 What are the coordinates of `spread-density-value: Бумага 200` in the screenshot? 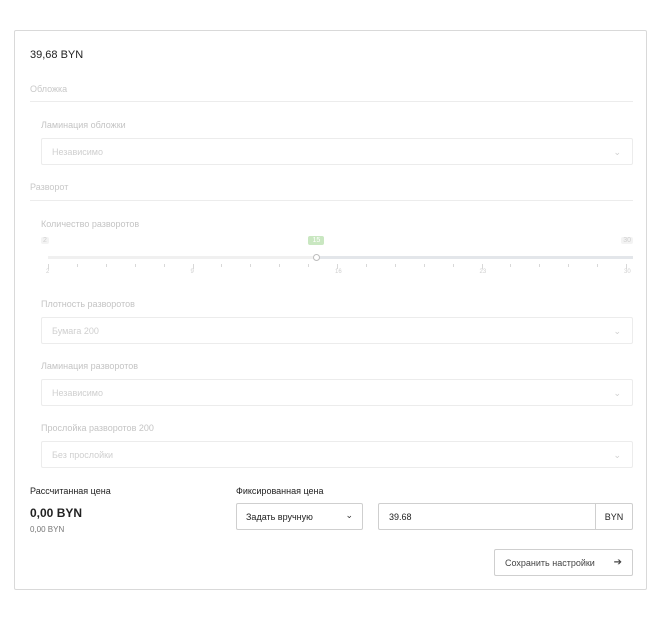 It's located at (75, 330).